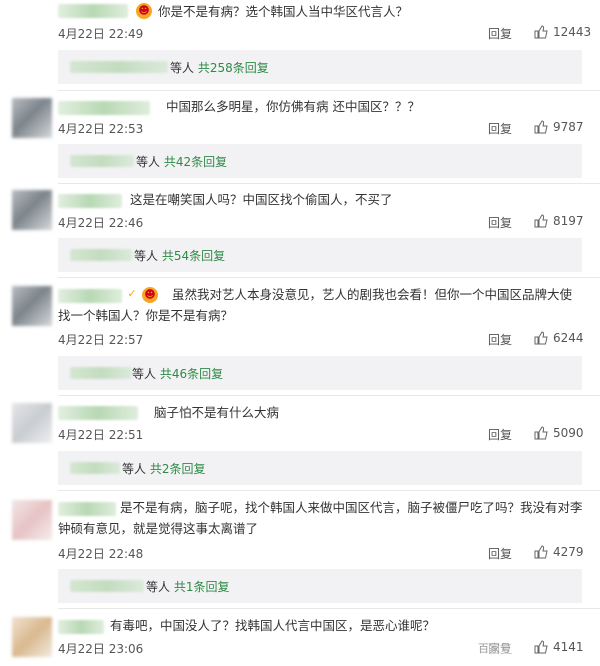  Describe the element at coordinates (233, 68) in the screenshot. I see `replies-count-link: 共258条回复` at that location.